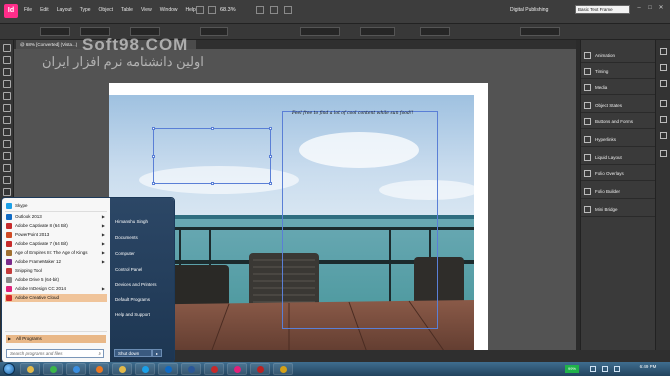 The width and height of the screenshot is (670, 376). Describe the element at coordinates (7, 132) in the screenshot. I see `pencil-tool-icon` at that location.